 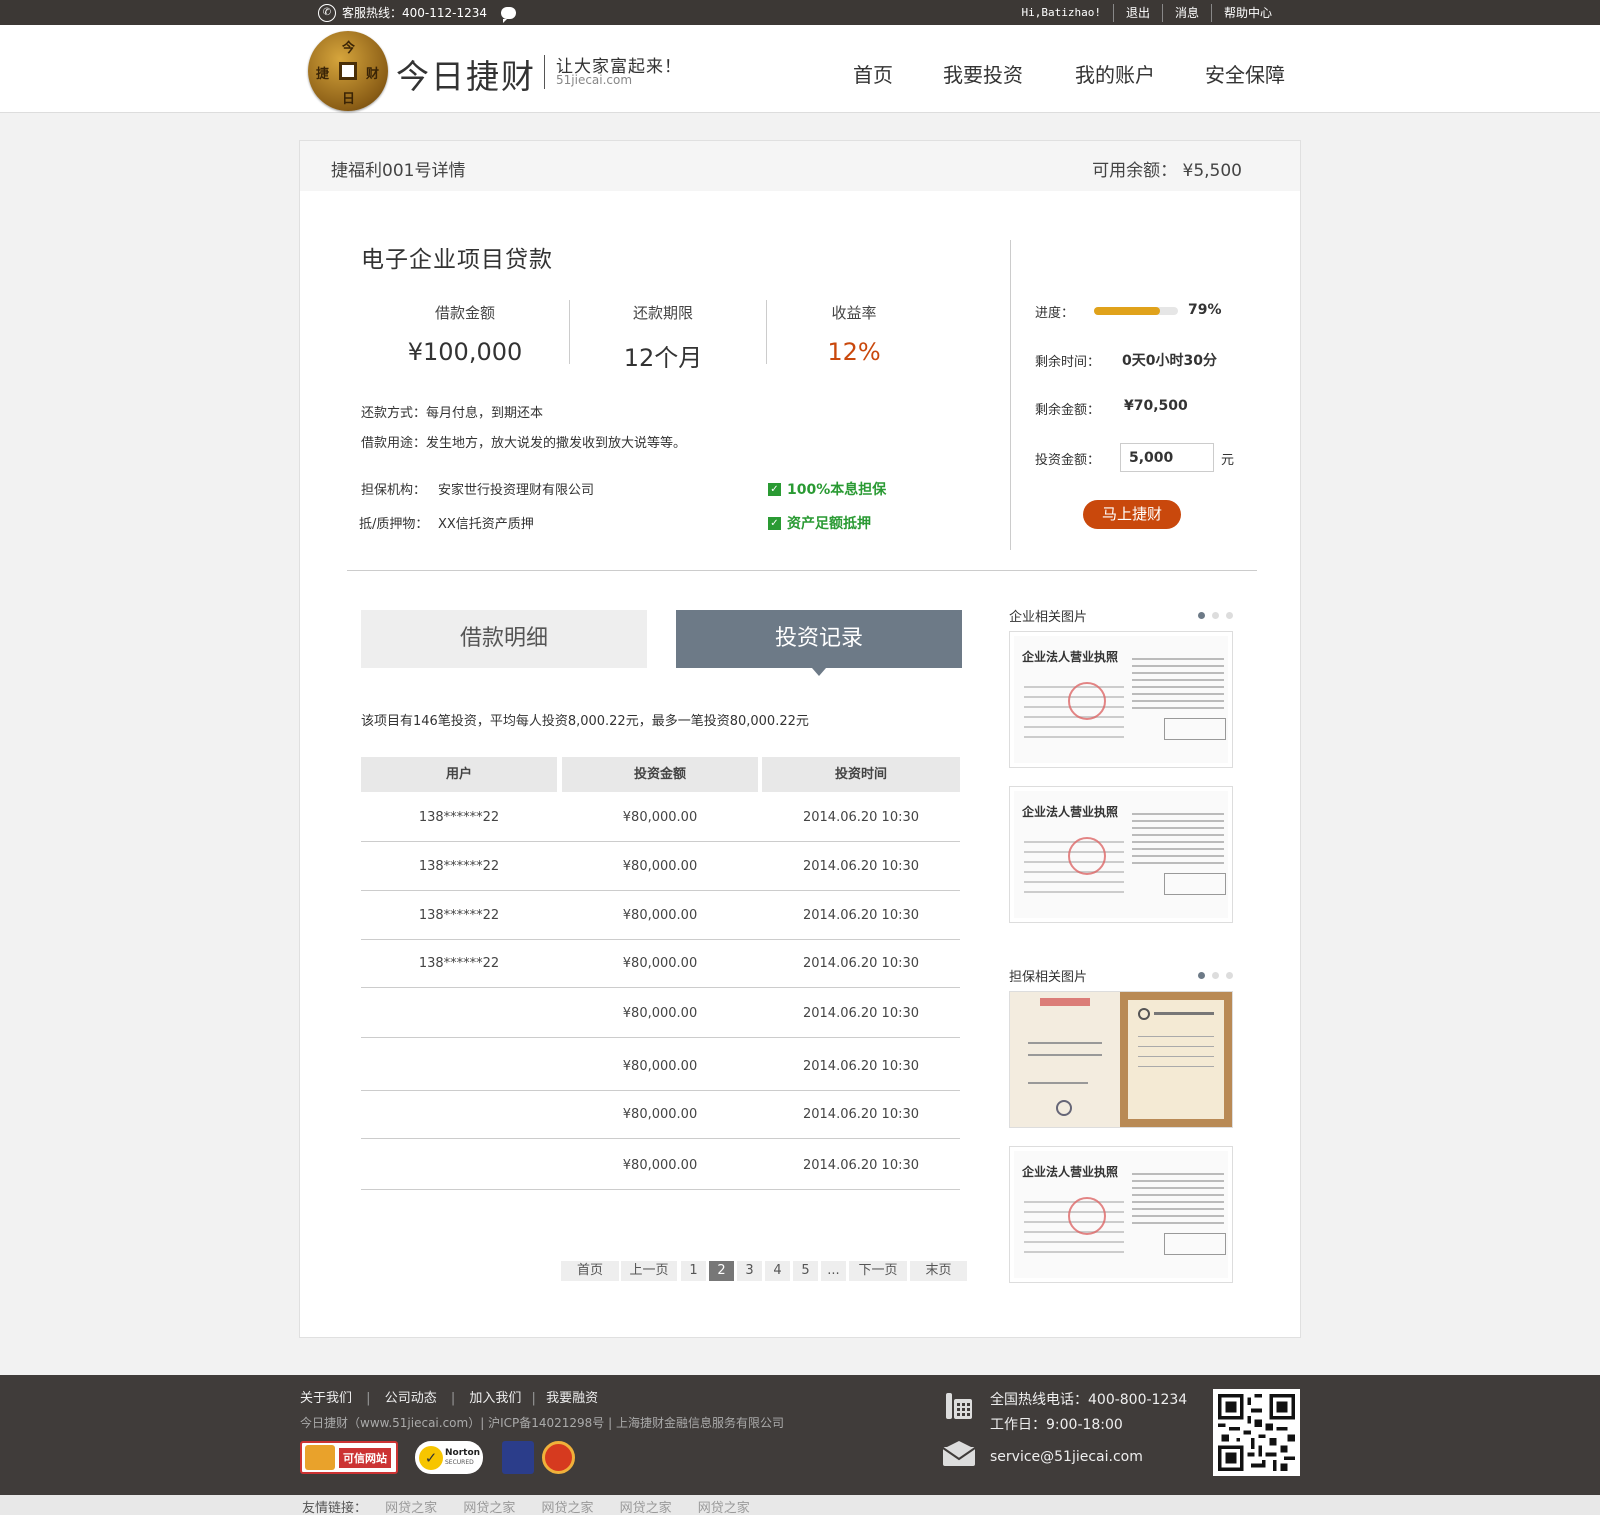 What do you see at coordinates (1156, 406) in the screenshot?
I see `remaining-amount: ¥70,500` at bounding box center [1156, 406].